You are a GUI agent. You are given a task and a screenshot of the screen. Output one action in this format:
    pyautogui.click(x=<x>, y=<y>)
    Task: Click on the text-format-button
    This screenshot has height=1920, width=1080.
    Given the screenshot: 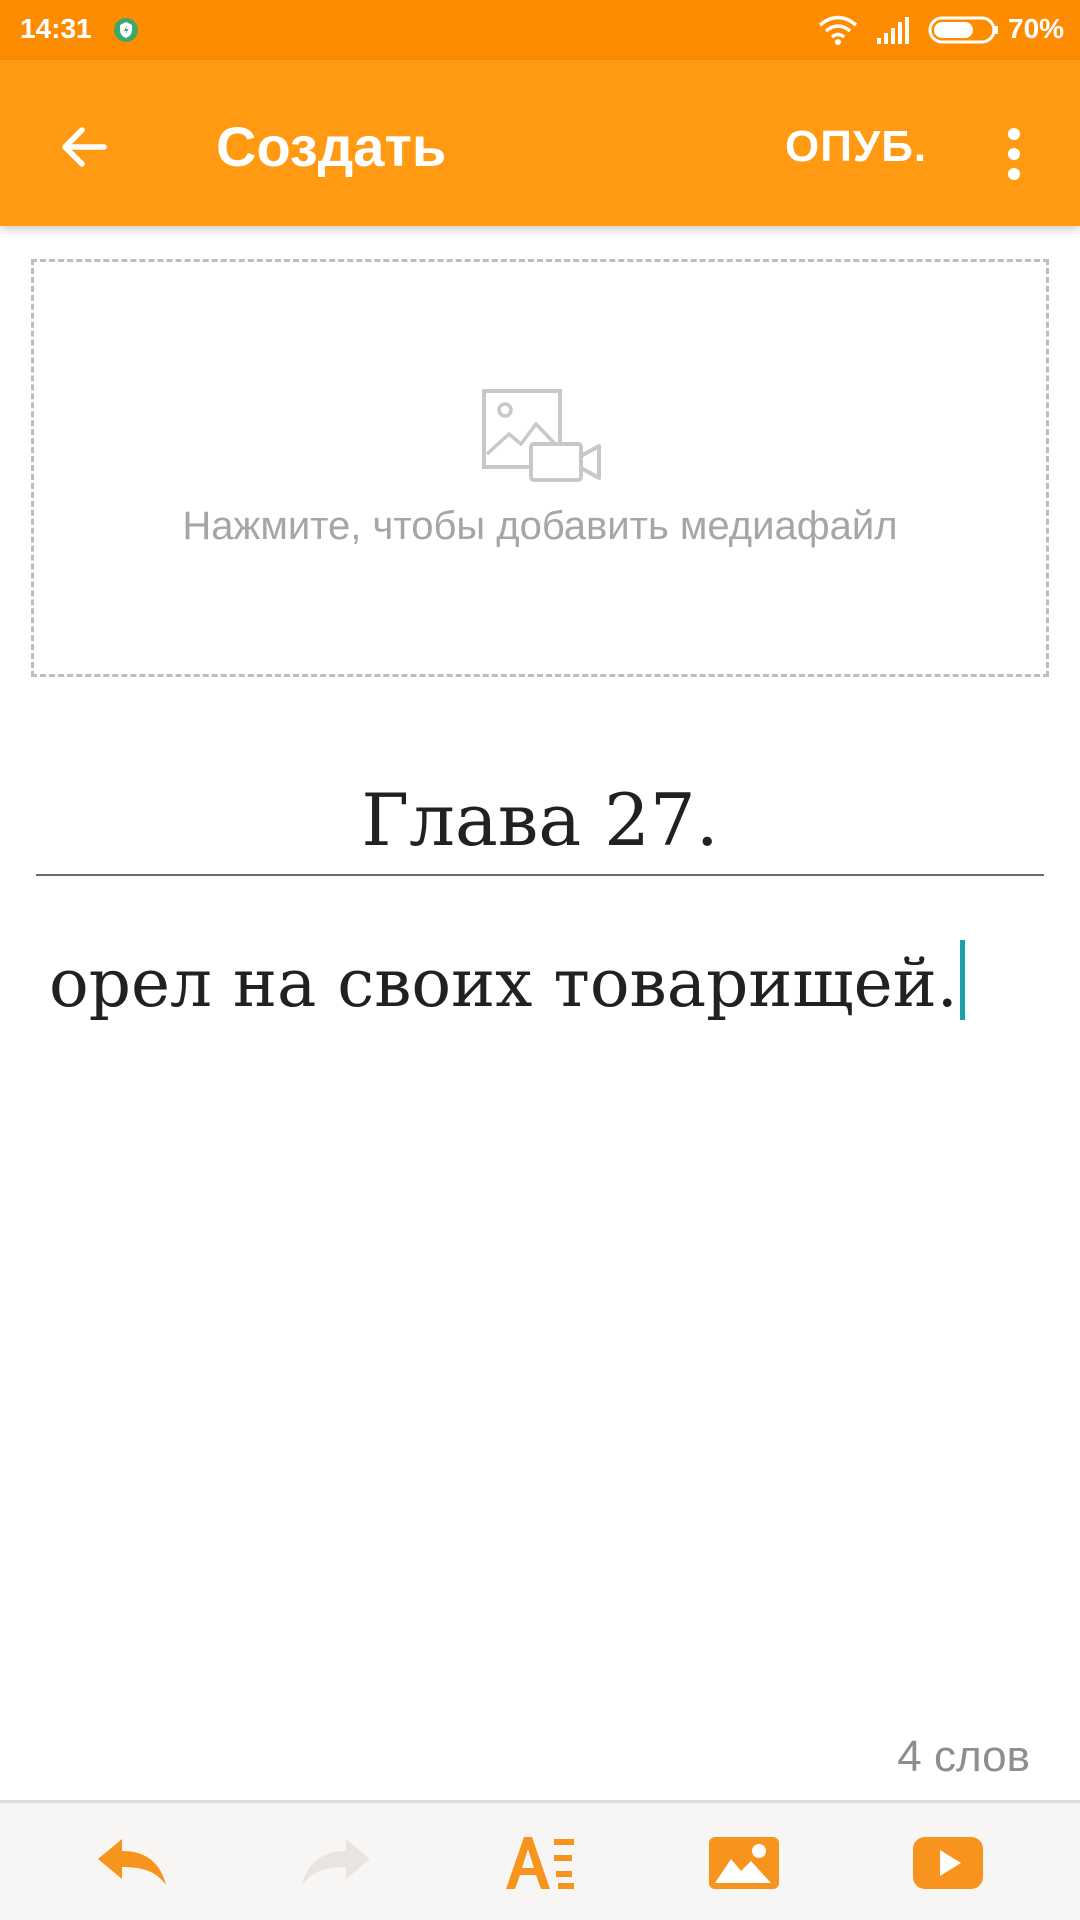 What is the action you would take?
    pyautogui.click(x=540, y=1863)
    